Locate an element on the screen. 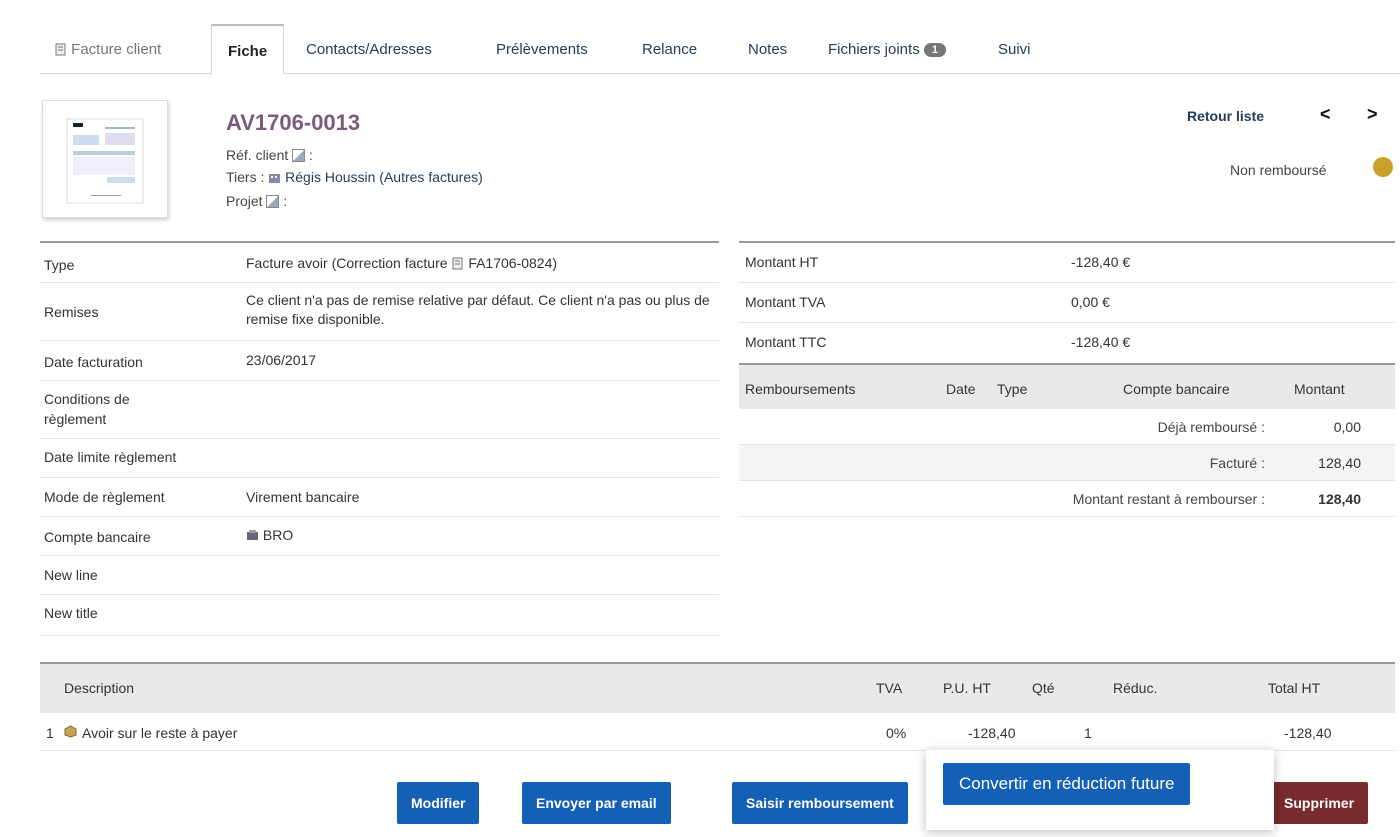 The height and width of the screenshot is (837, 1400). line-quantity: 1 is located at coordinates (1088, 733).